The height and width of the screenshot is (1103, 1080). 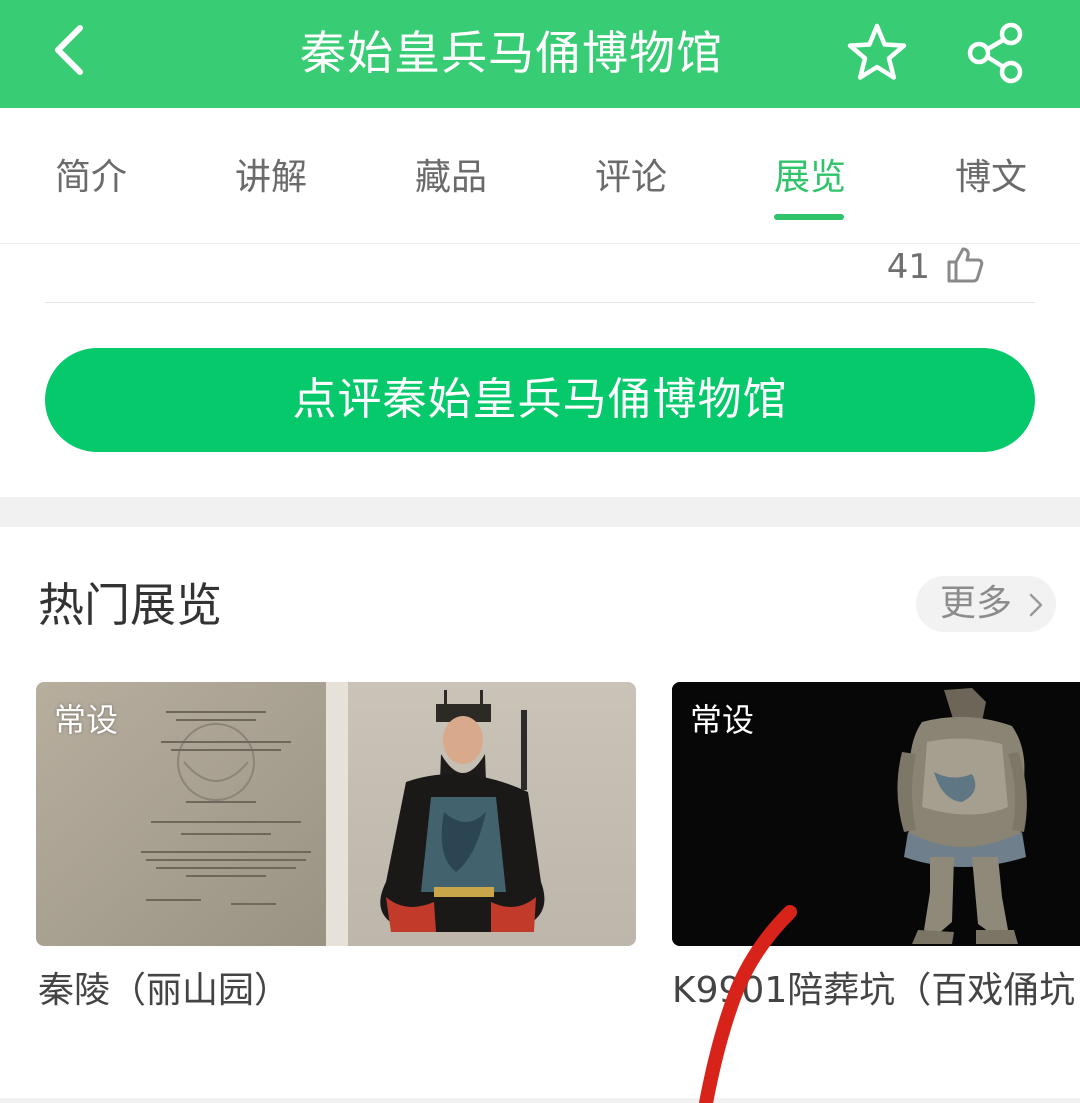 I want to click on more-button: 更多, so click(x=986, y=604).